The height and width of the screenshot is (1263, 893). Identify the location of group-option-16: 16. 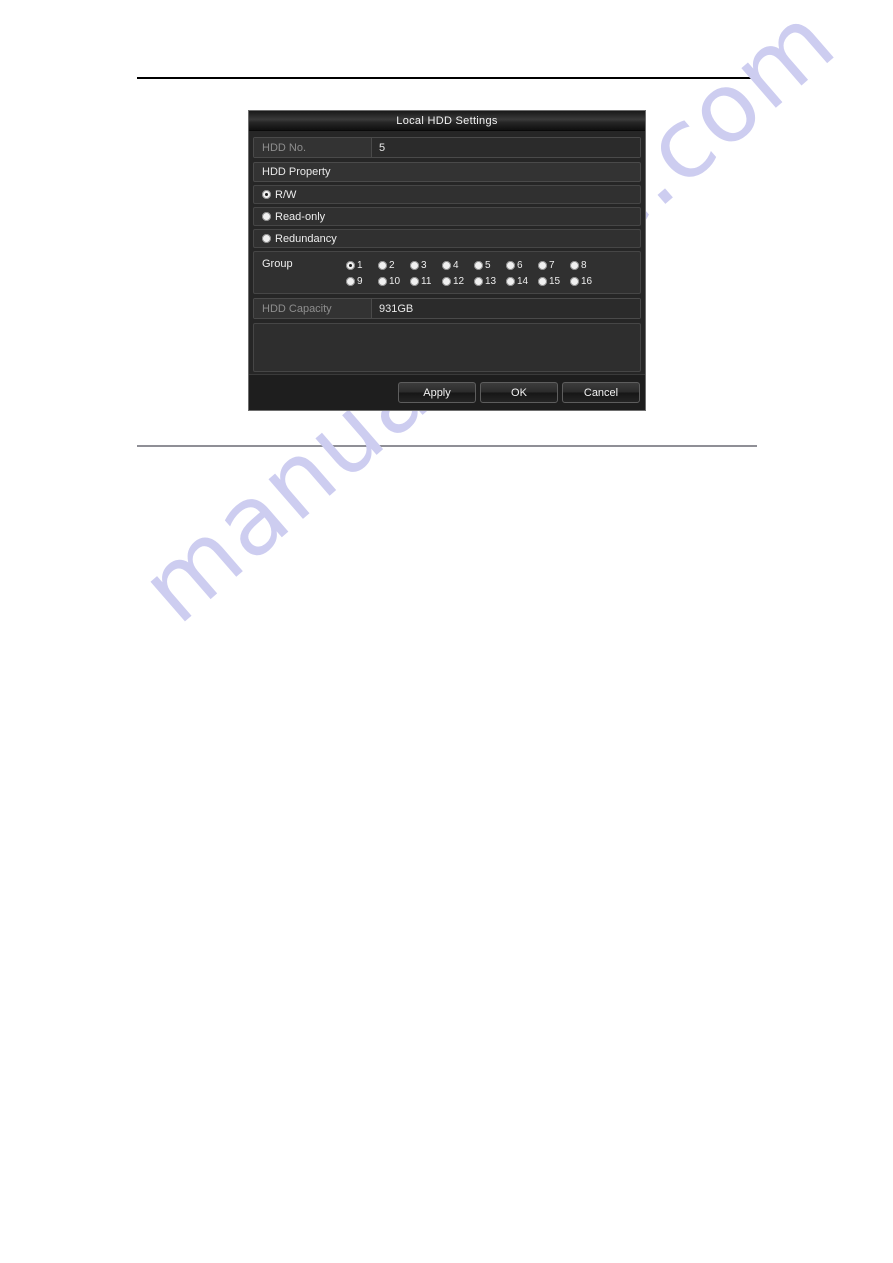
(586, 281).